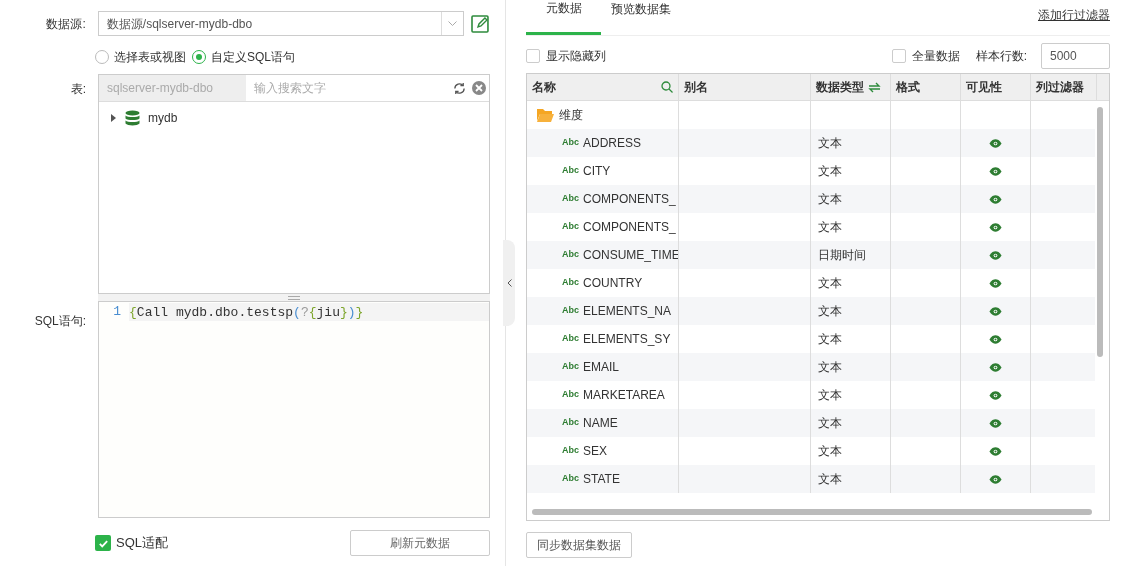 This screenshot has height=566, width=1123. Describe the element at coordinates (603, 87) in the screenshot. I see `column-header: 名称` at that location.